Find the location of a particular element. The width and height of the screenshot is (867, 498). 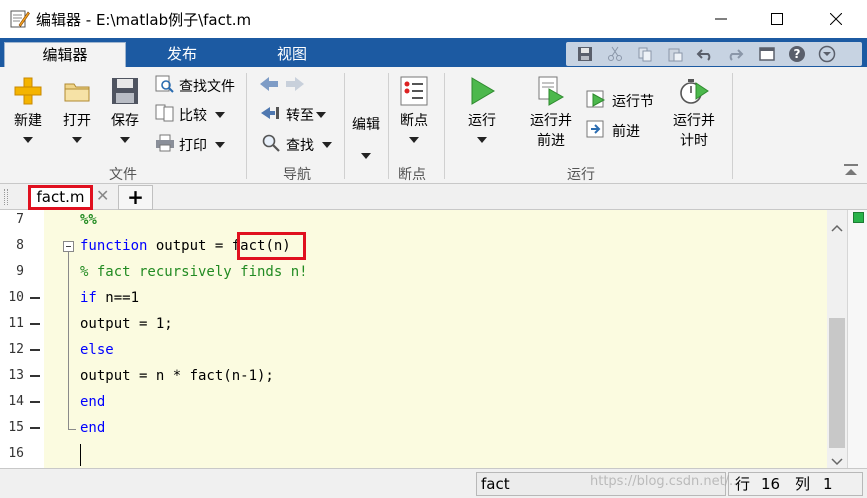

new-label: 新建 is located at coordinates (28, 121).